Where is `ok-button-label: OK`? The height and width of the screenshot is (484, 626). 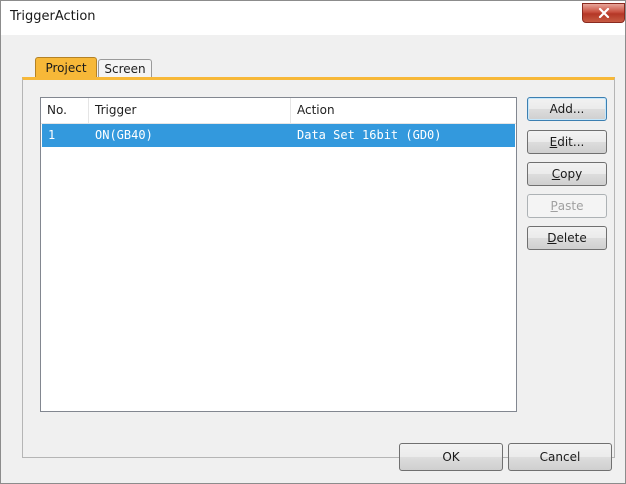
ok-button-label: OK is located at coordinates (451, 457).